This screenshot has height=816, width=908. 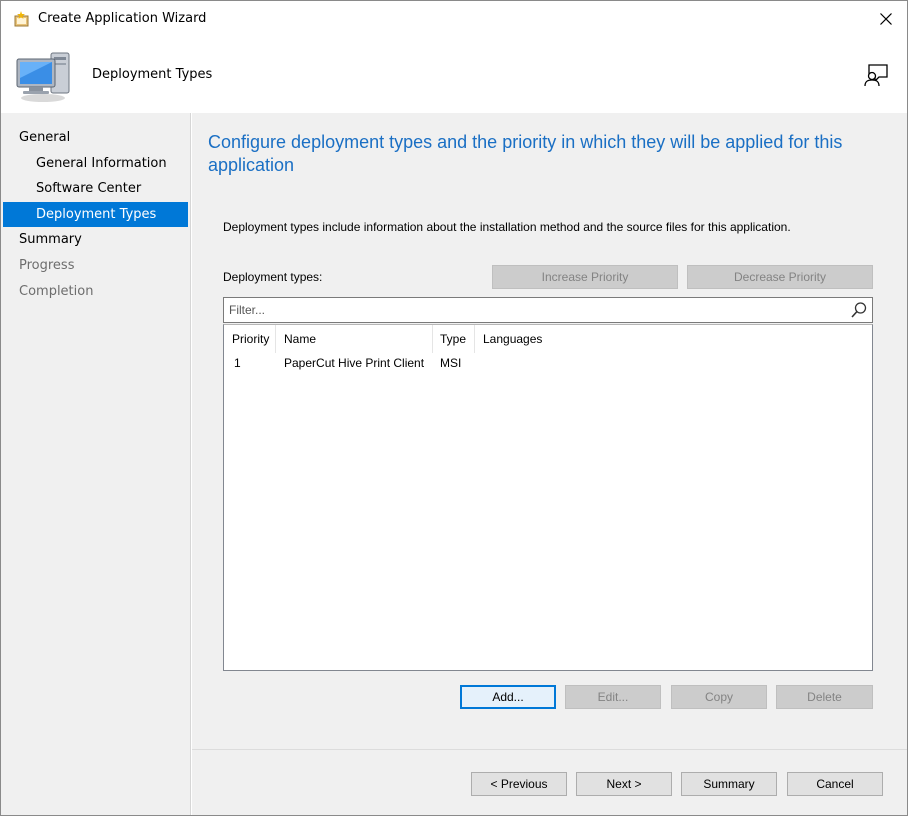 What do you see at coordinates (835, 784) in the screenshot?
I see `cancel-button: Cancel` at bounding box center [835, 784].